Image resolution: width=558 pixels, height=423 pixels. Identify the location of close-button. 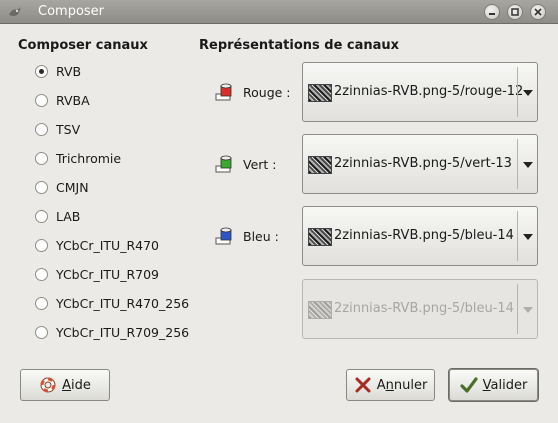
(538, 12).